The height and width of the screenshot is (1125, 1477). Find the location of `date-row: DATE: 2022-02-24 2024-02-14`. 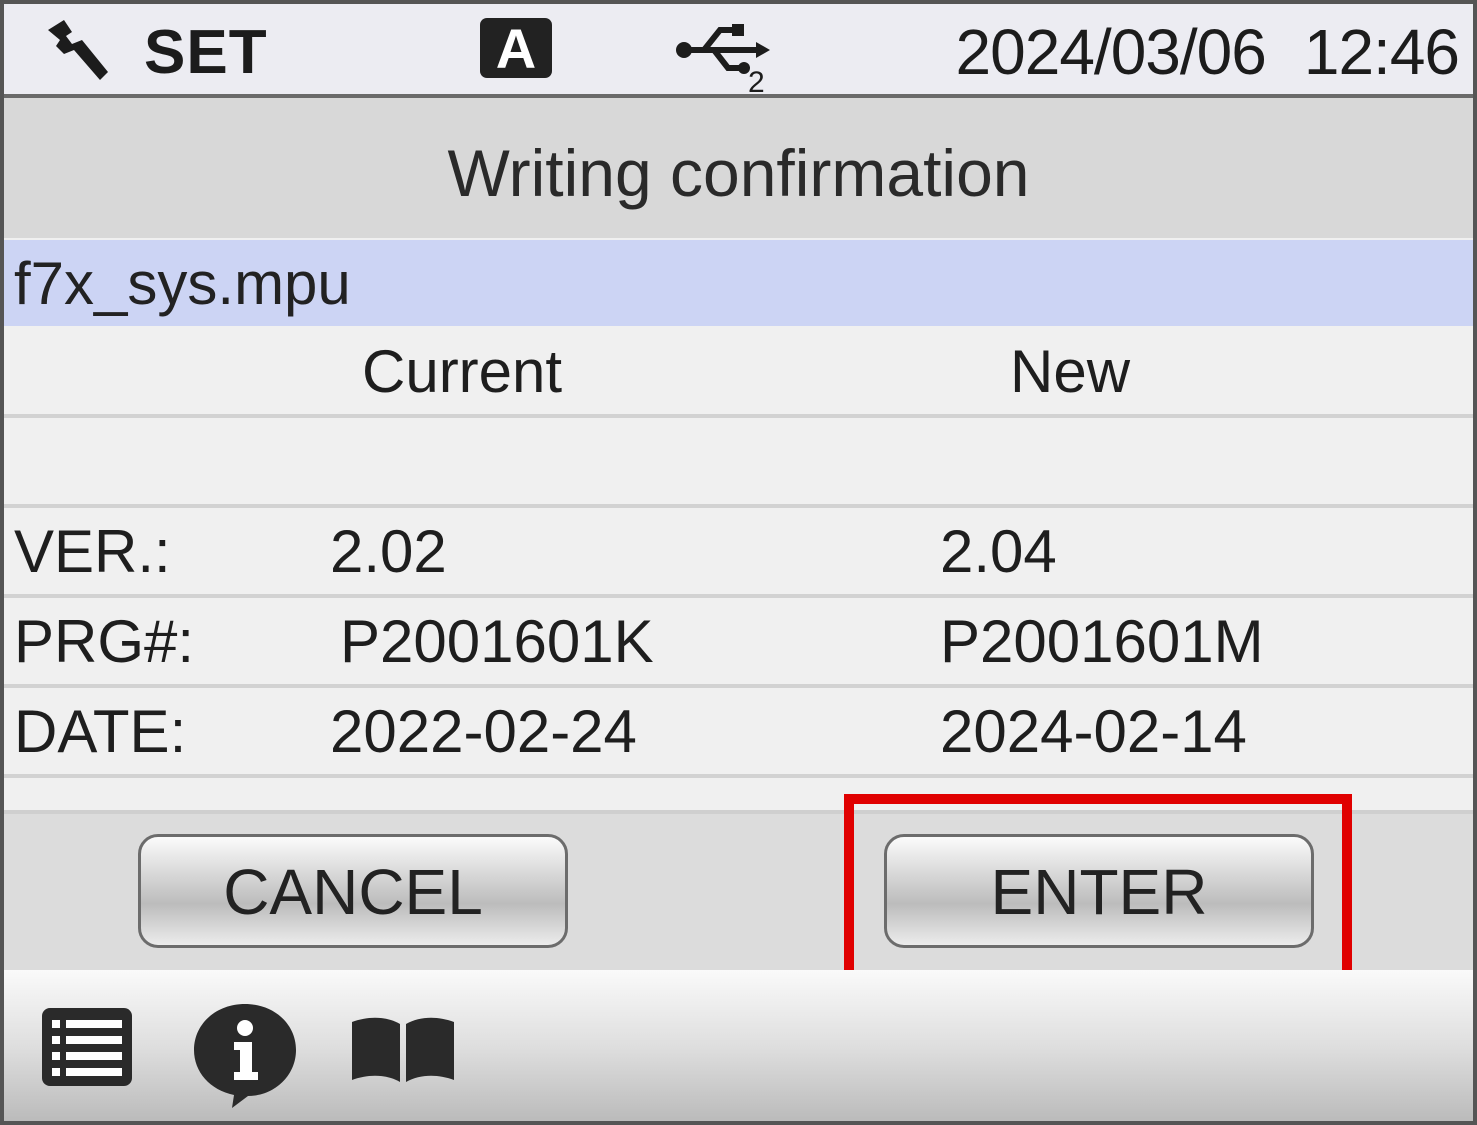

date-row: DATE: 2022-02-24 2024-02-14 is located at coordinates (738, 733).